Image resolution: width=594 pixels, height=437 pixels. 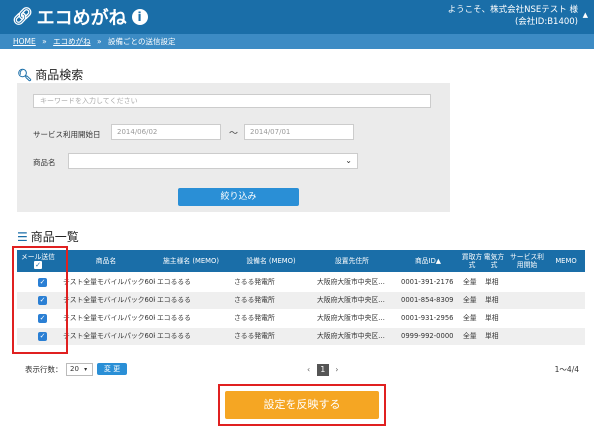 What do you see at coordinates (299, 132) in the screenshot?
I see `date-to-input: 2014/07/01` at bounding box center [299, 132].